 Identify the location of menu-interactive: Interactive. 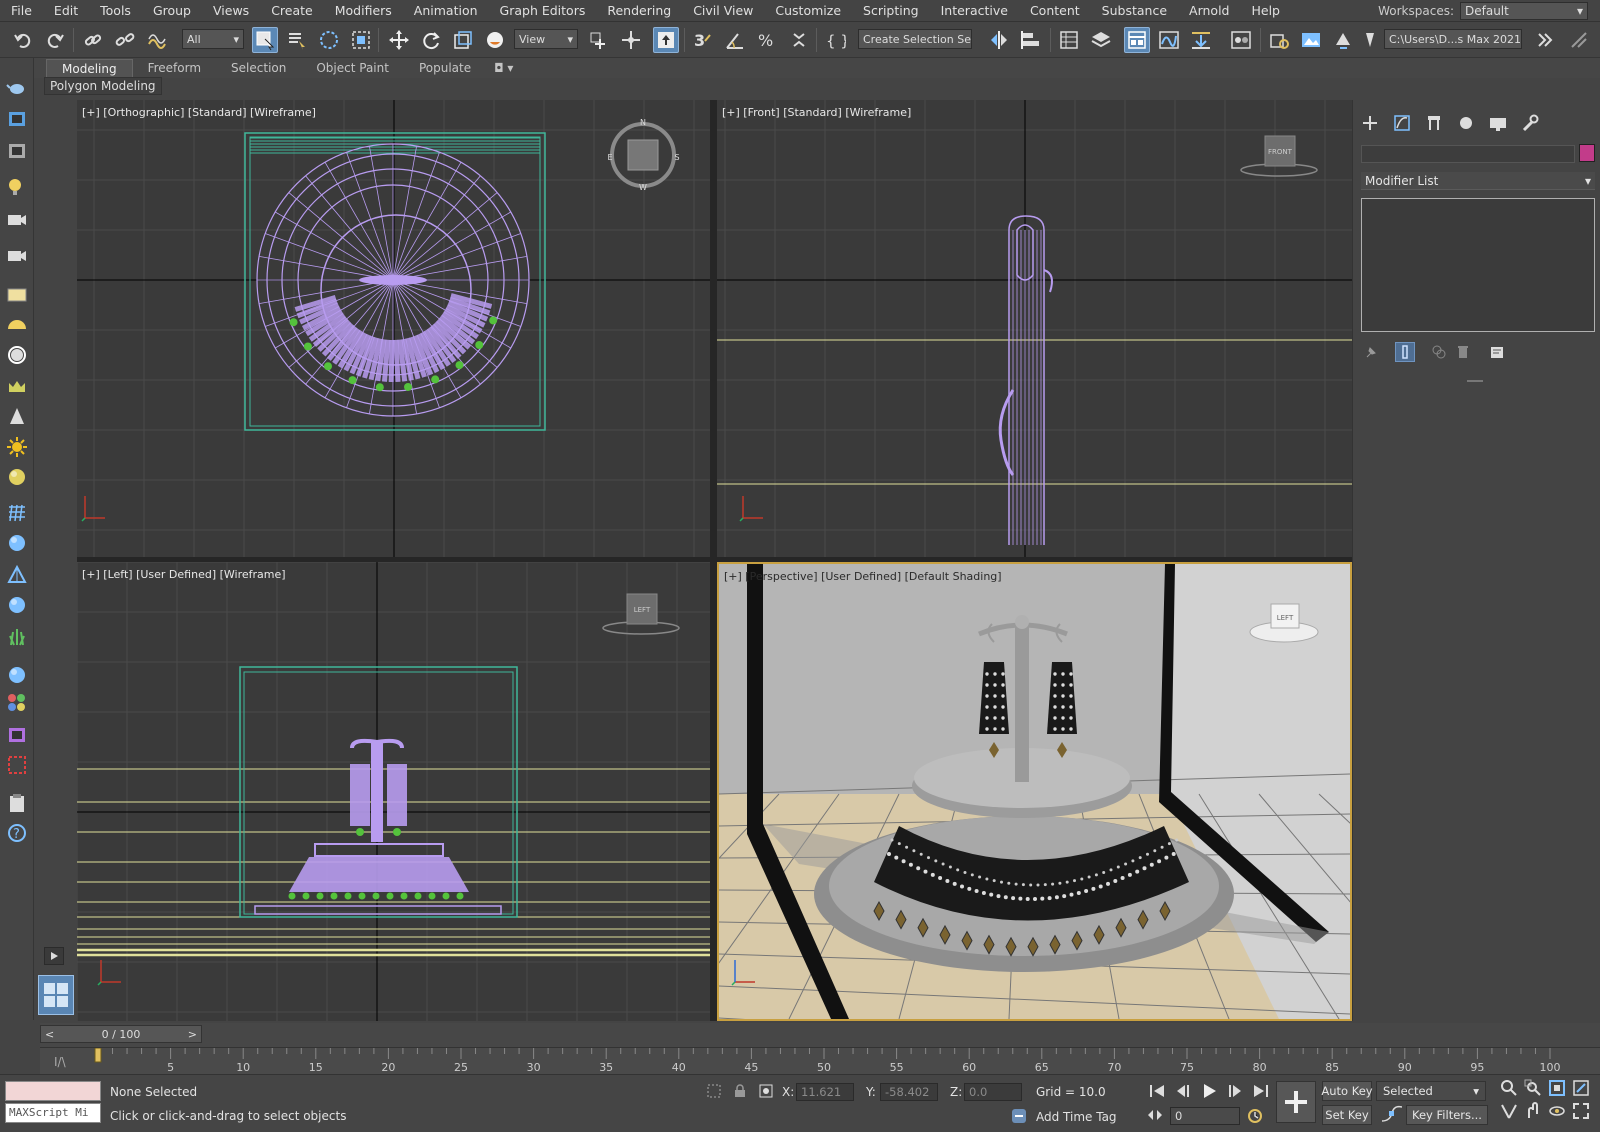
(974, 10).